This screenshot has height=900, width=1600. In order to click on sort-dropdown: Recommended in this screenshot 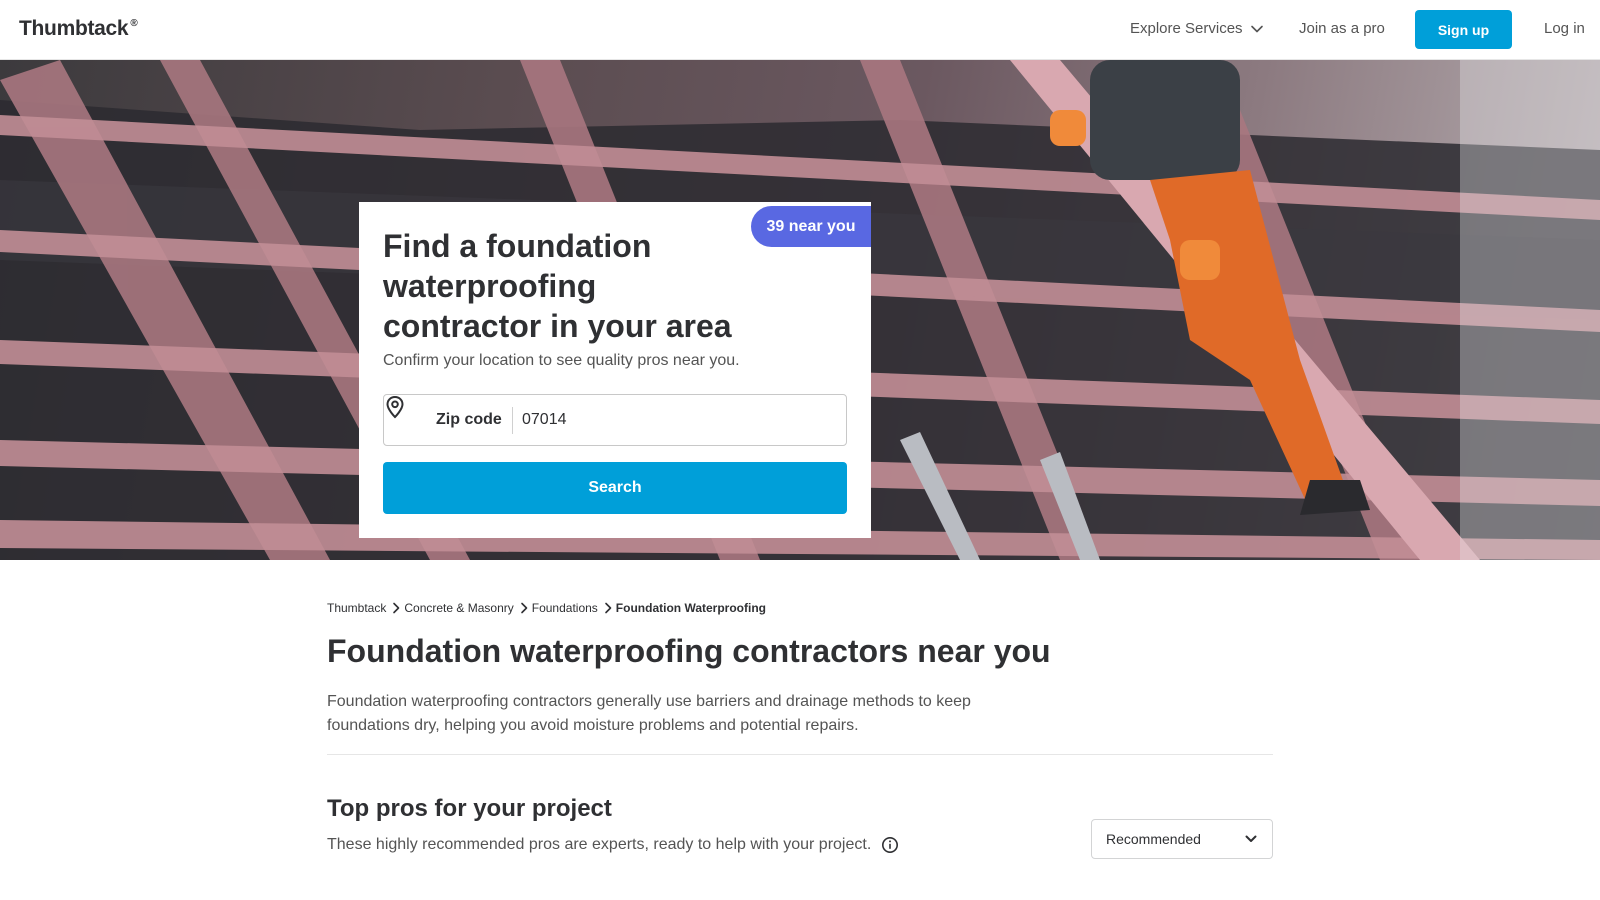, I will do `click(1182, 839)`.